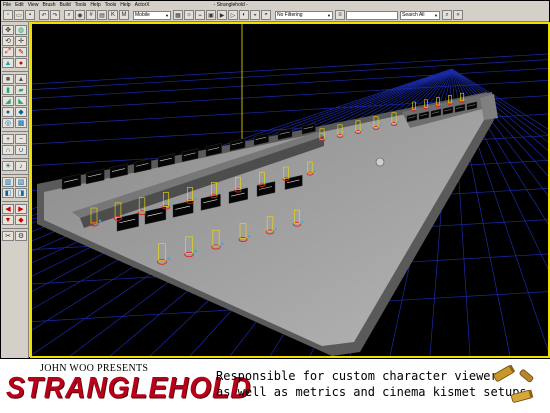  I want to click on build-all-icon: ▣, so click(211, 15).